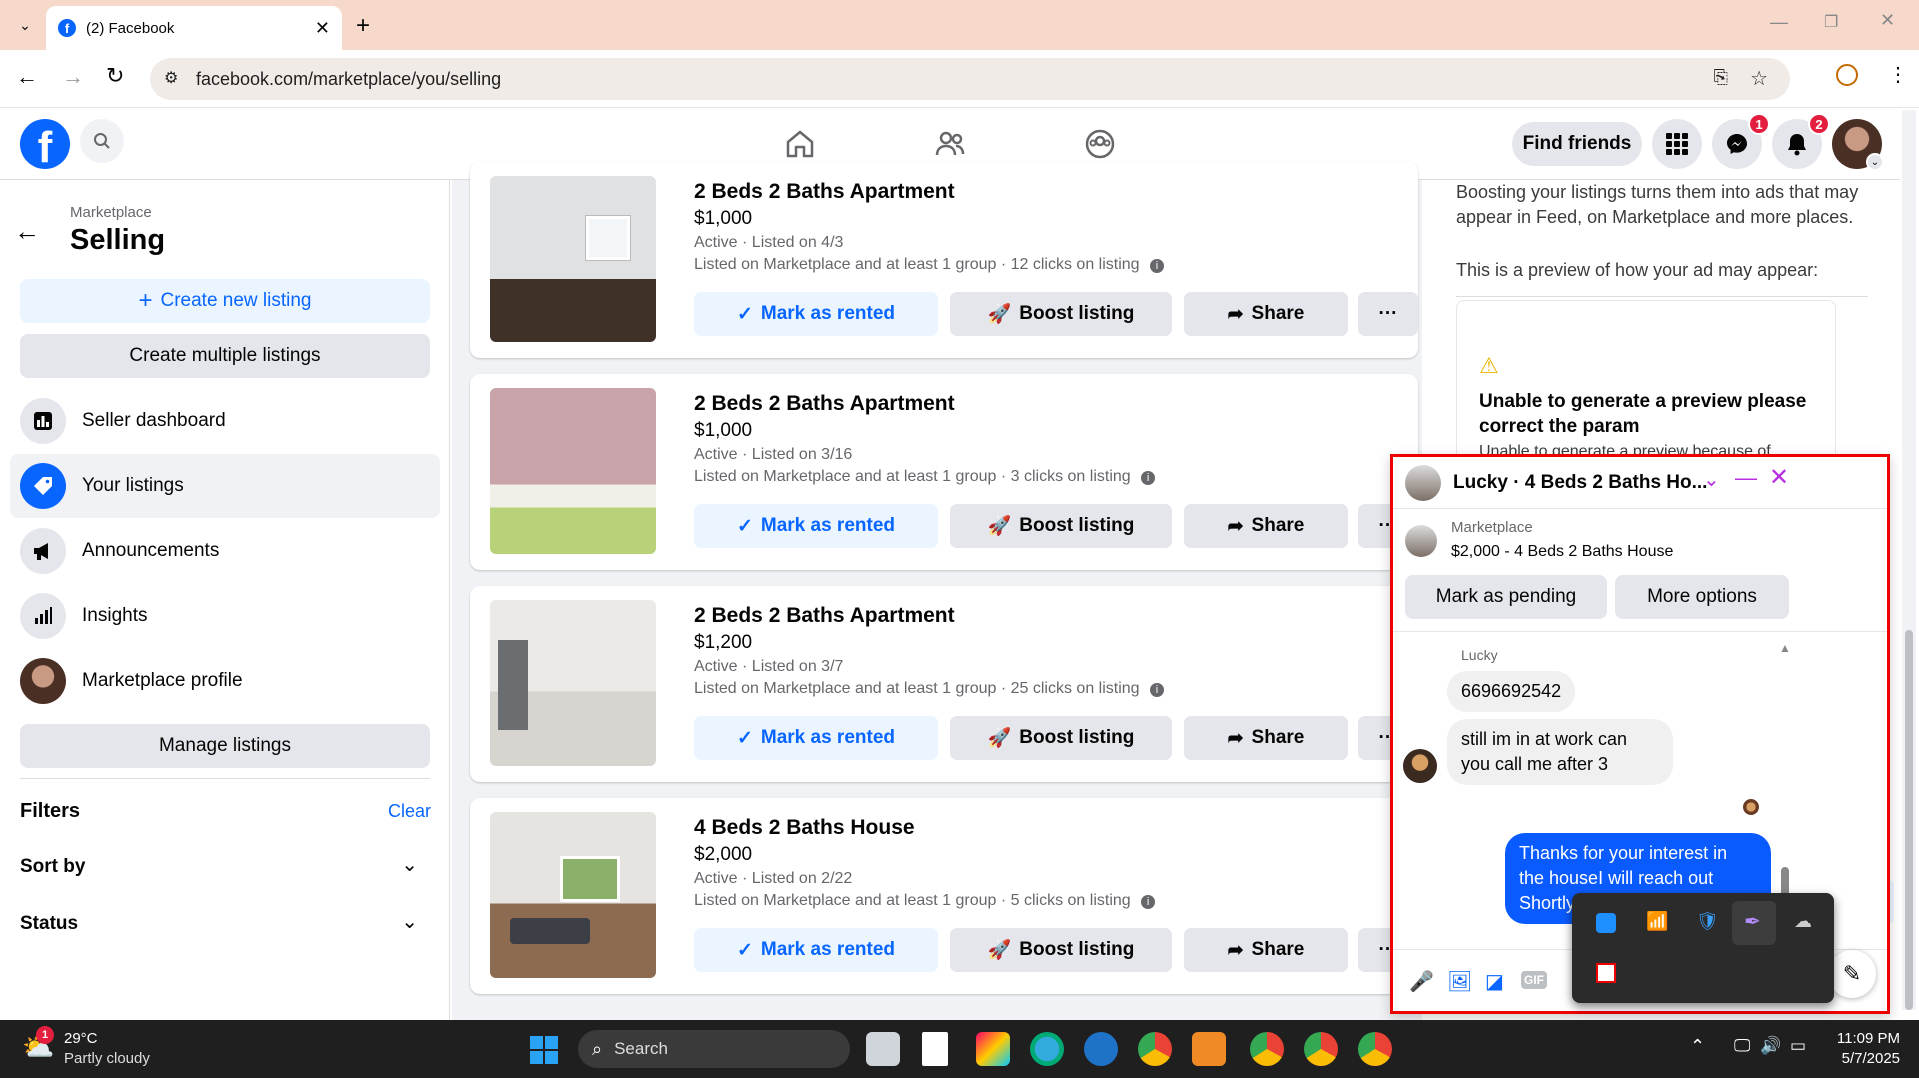  What do you see at coordinates (1640, 483) in the screenshot?
I see `chat-header: Lucky · 4 Beds 2 Baths Ho... ⌄ — ✕` at bounding box center [1640, 483].